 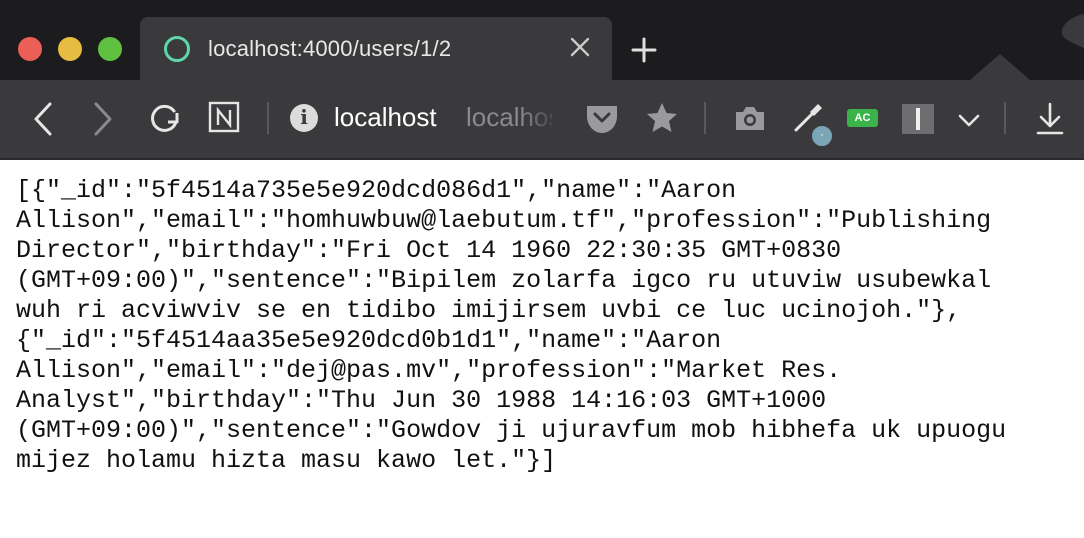 What do you see at coordinates (286, 460) in the screenshot?
I see `json-line: mijez holamu hizta masu kawo let."}]` at bounding box center [286, 460].